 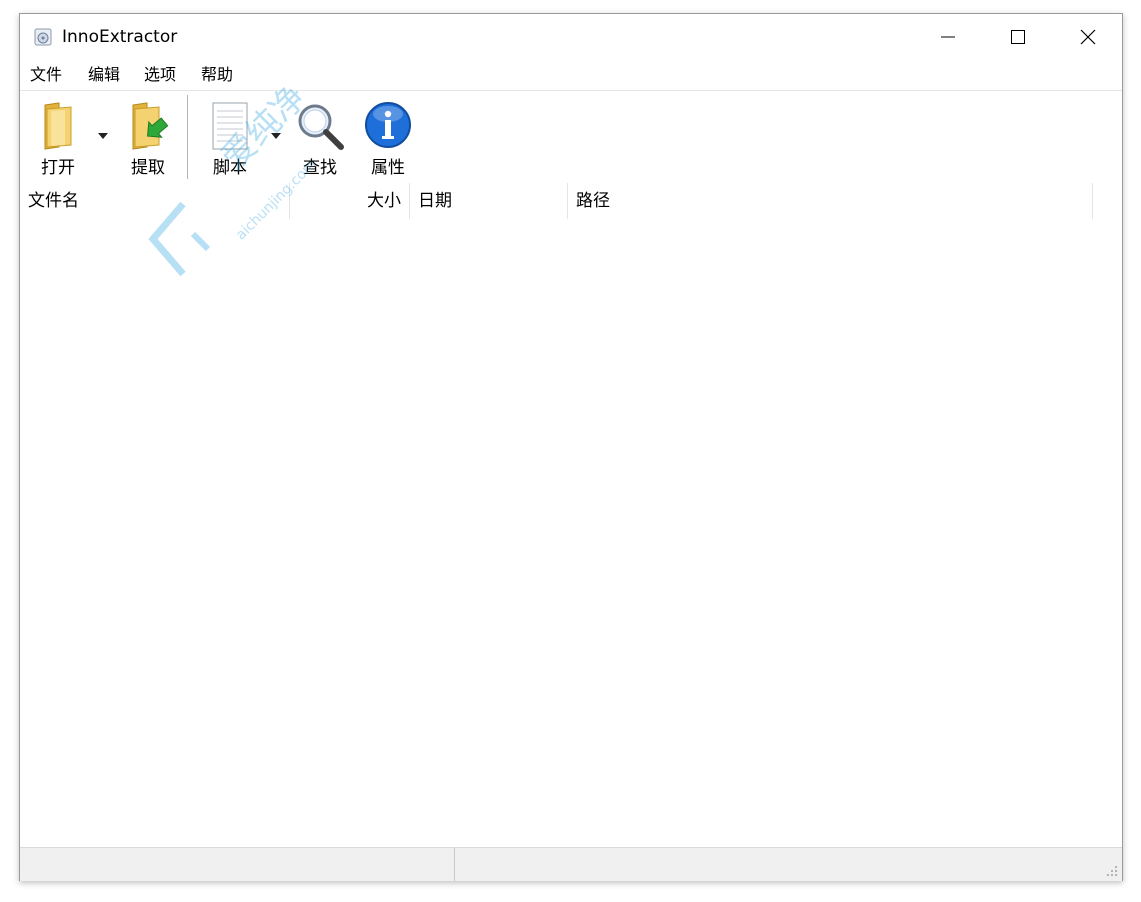 What do you see at coordinates (320, 168) in the screenshot?
I see `find-label: 查找` at bounding box center [320, 168].